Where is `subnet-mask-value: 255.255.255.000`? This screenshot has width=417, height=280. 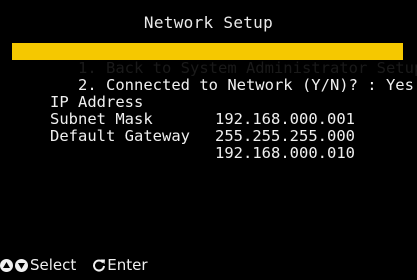 subnet-mask-value: 255.255.255.000 is located at coordinates (285, 136).